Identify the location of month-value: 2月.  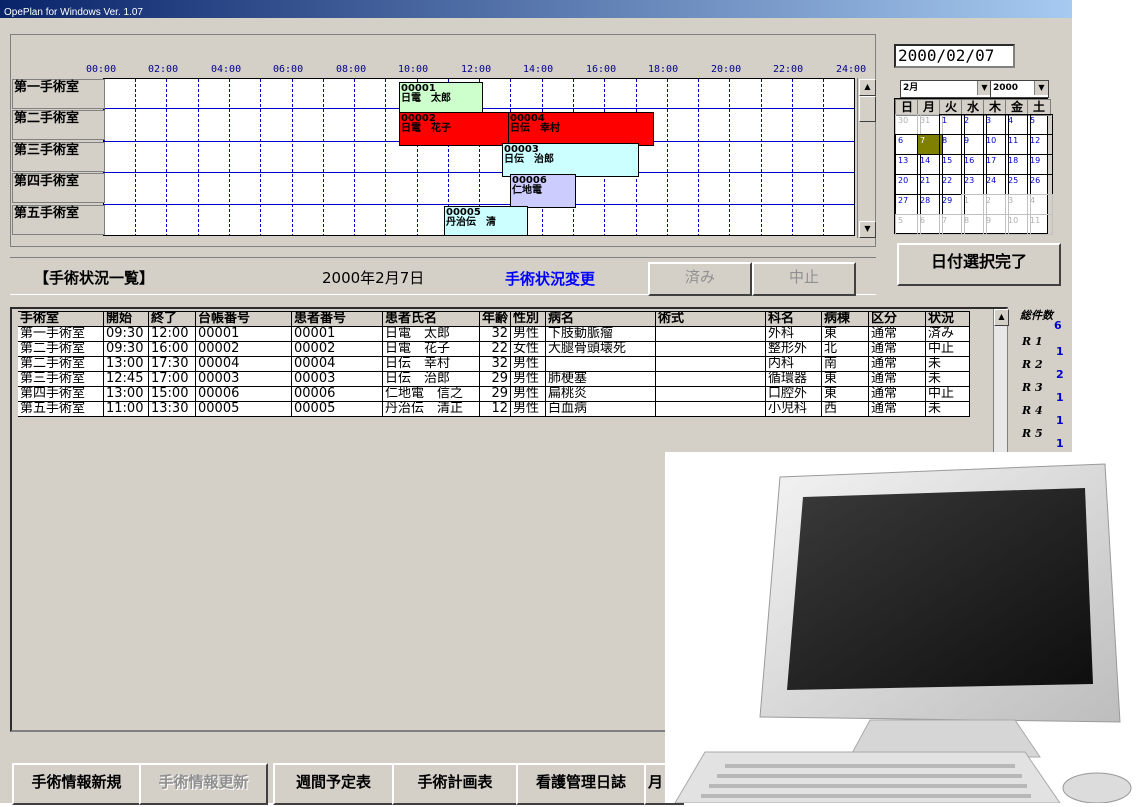
(911, 88).